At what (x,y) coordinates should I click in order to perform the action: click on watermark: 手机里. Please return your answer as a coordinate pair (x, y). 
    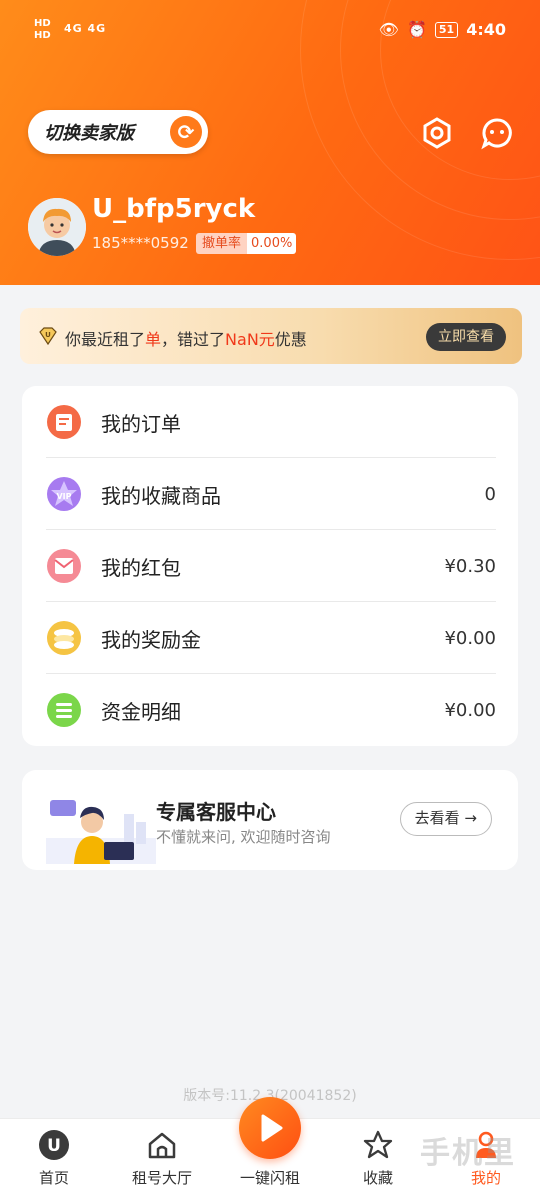
    Looking at the image, I should click on (468, 1153).